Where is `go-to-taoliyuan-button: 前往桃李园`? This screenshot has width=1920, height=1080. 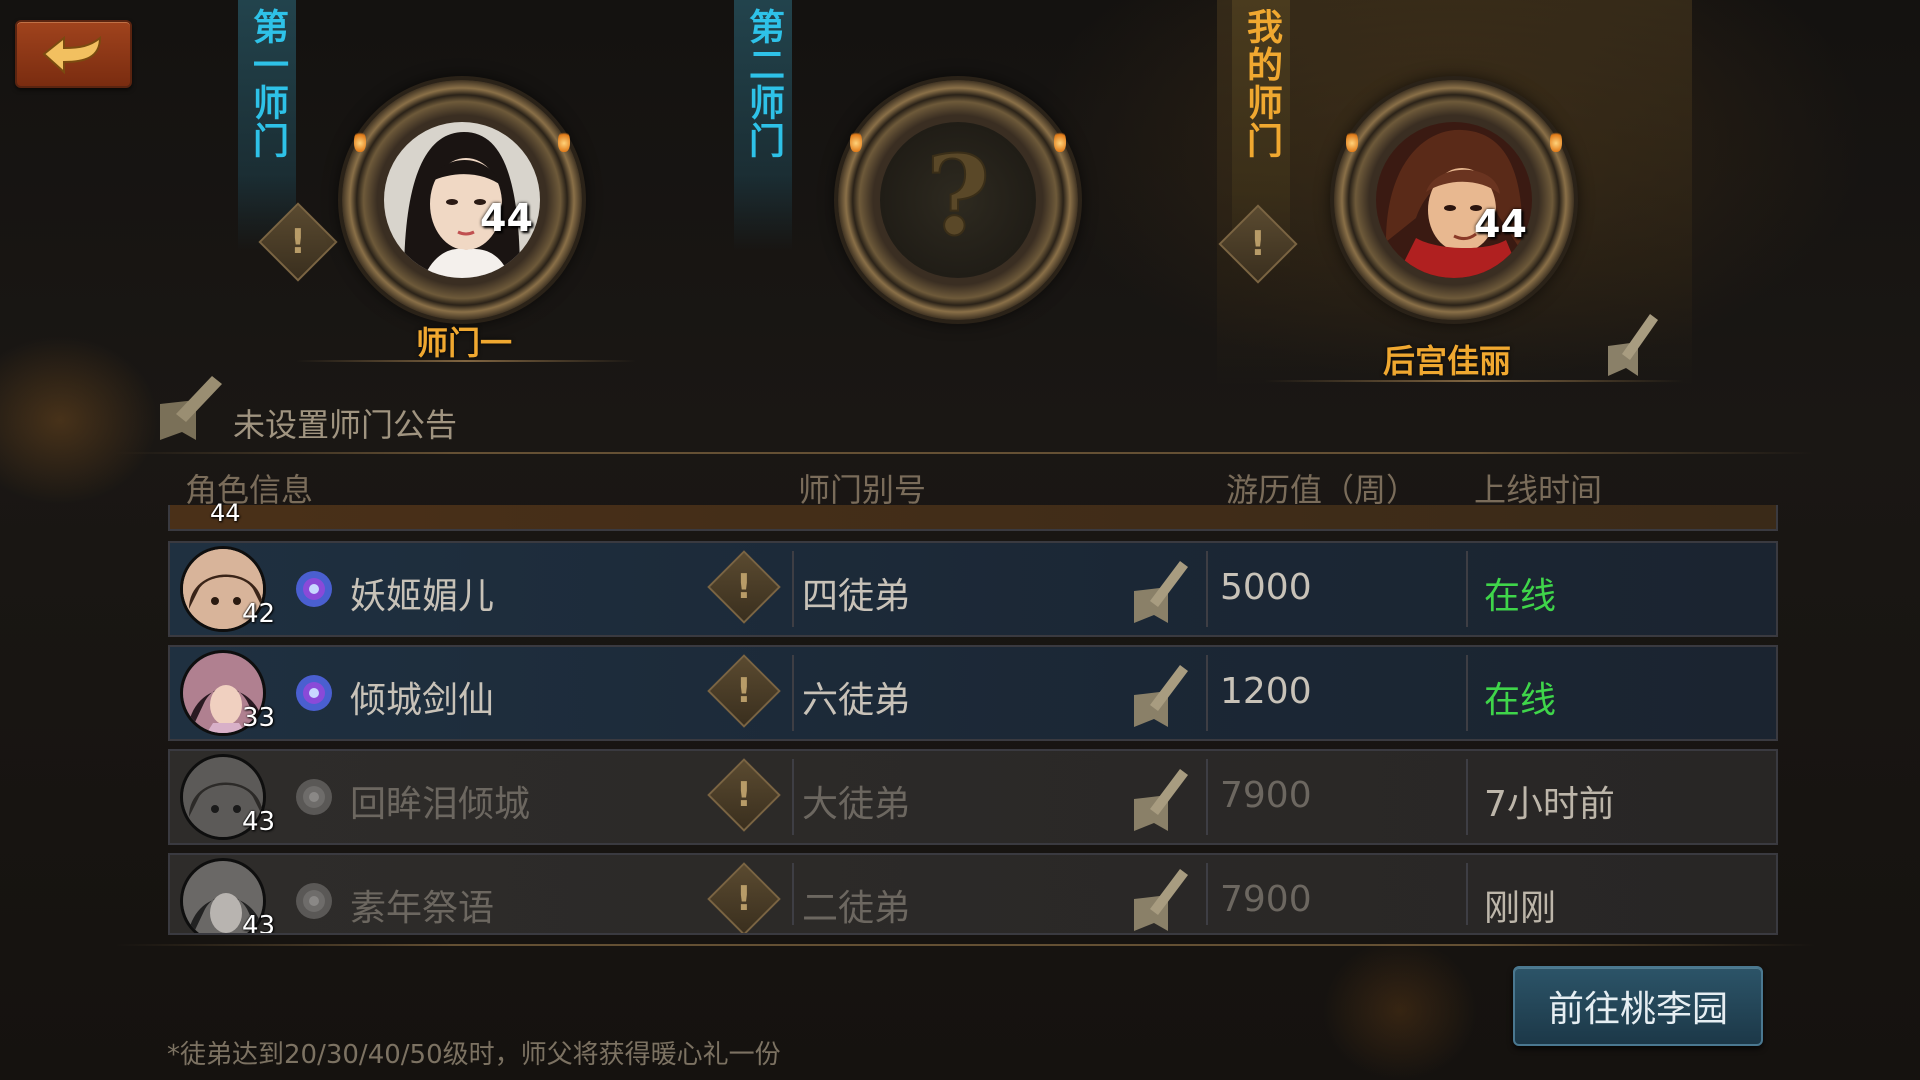
go-to-taoliyuan-button: 前往桃李园 is located at coordinates (1638, 1006).